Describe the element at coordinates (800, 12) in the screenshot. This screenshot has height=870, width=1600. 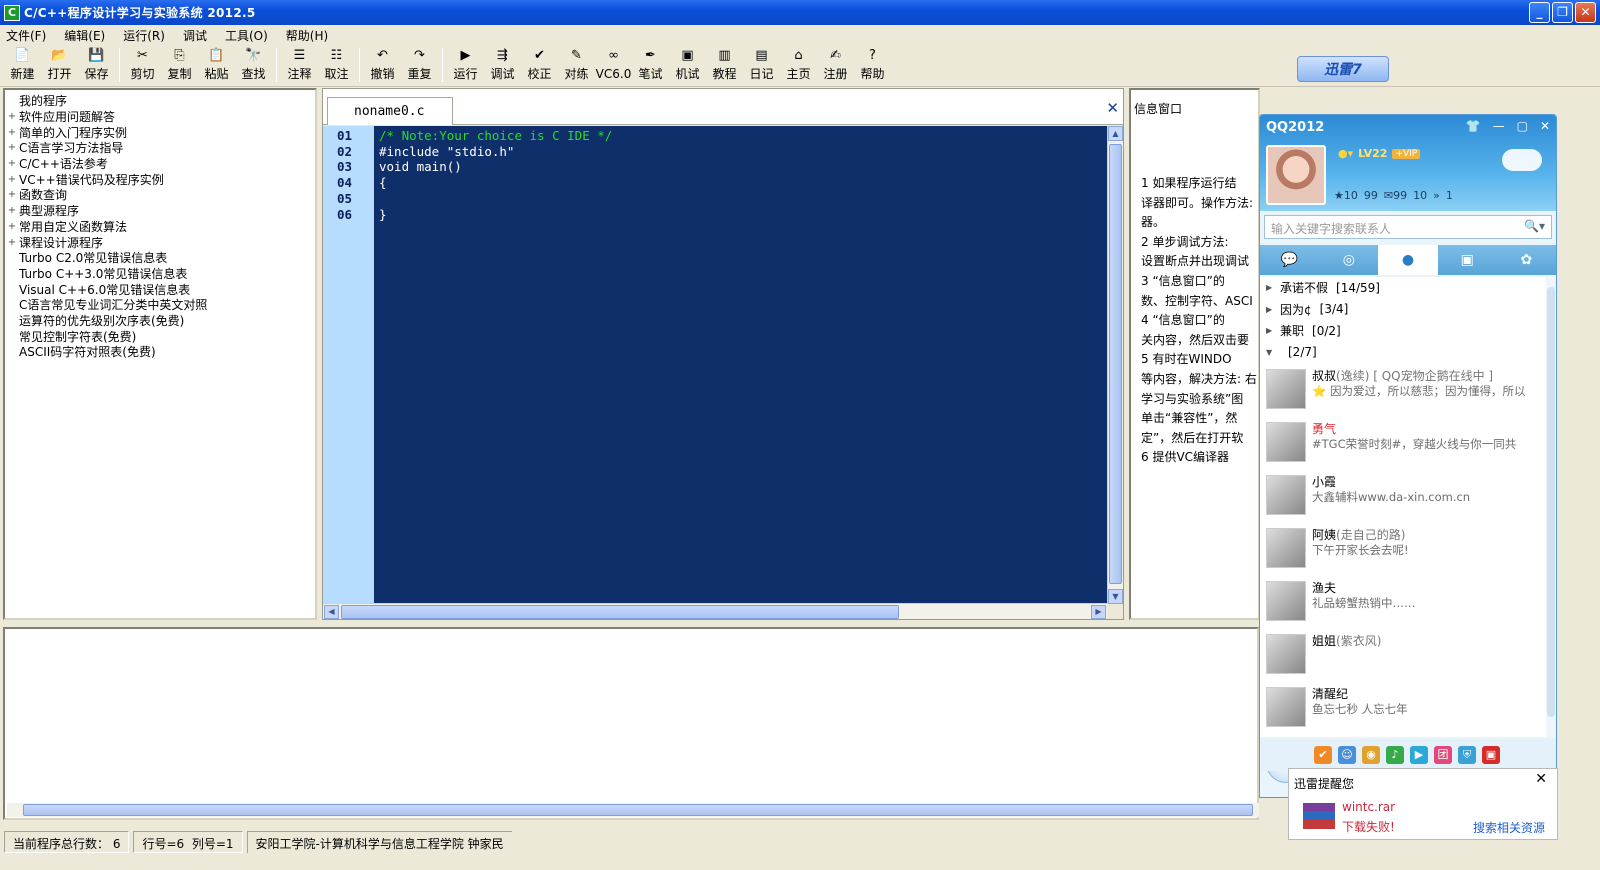
I see `title-bar: C C/C++程序设计学习与实验系统 2012.5 _ ❐ ✕` at that location.